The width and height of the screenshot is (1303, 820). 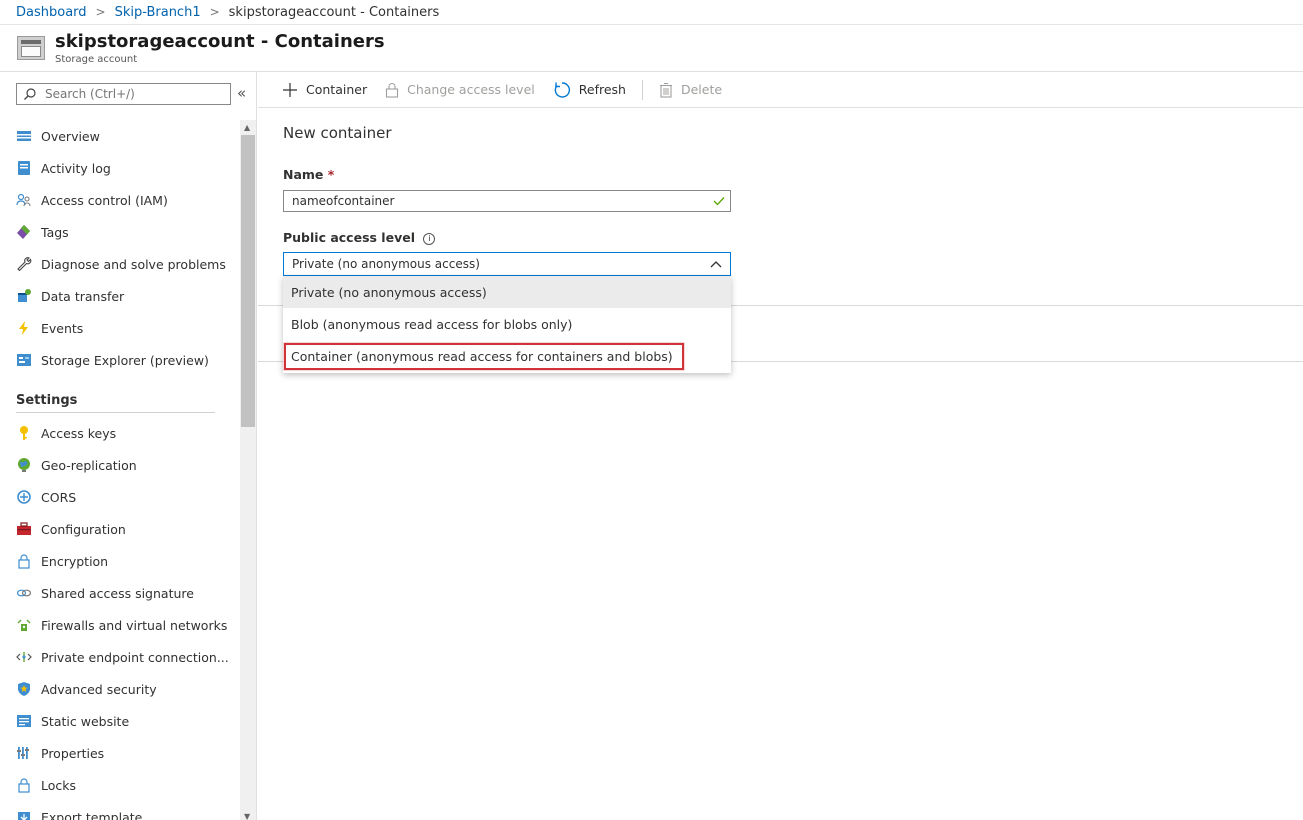 What do you see at coordinates (89, 465) in the screenshot?
I see `sidebar-item-label: Geo-replication` at bounding box center [89, 465].